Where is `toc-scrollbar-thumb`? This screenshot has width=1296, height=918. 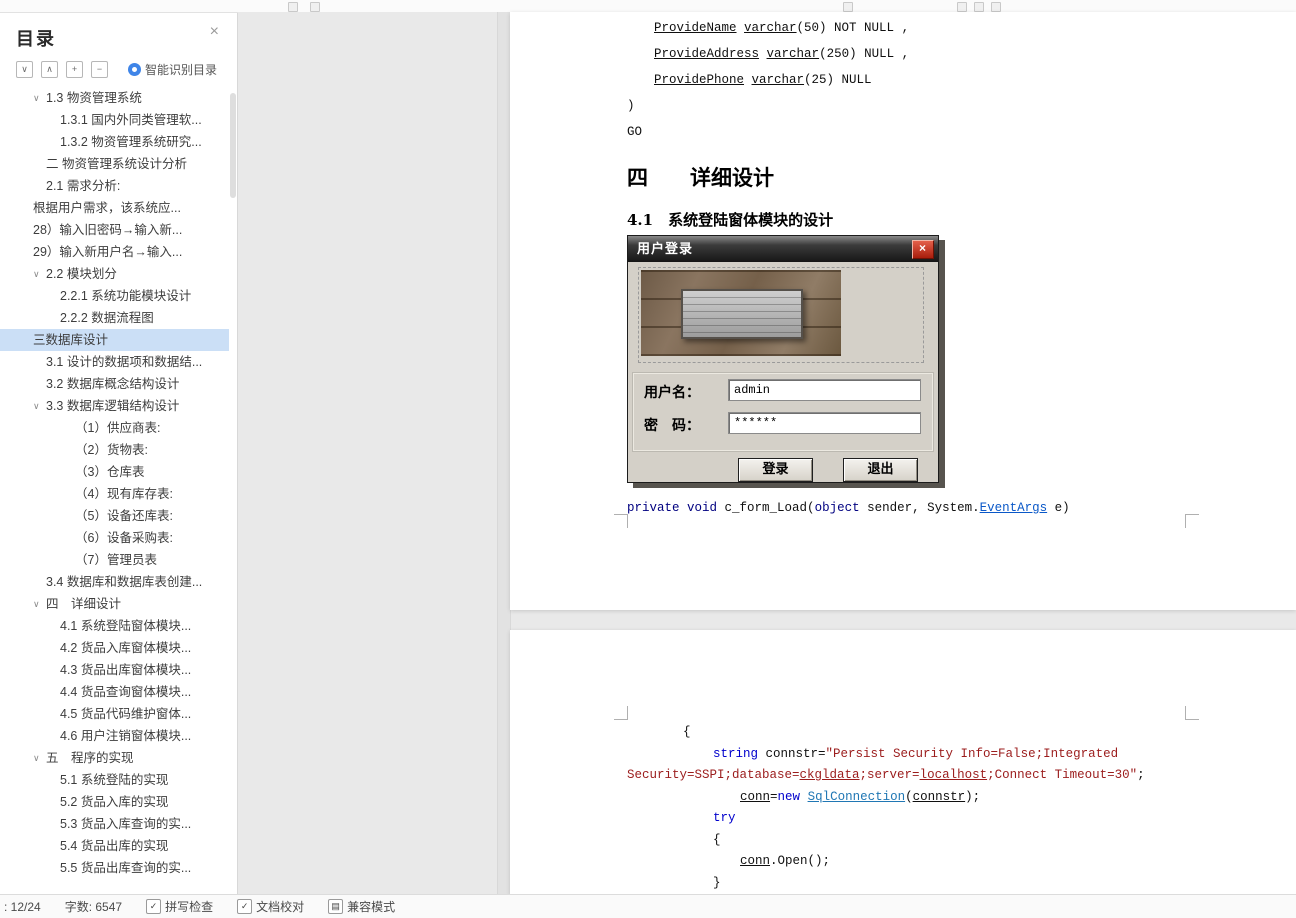 toc-scrollbar-thumb is located at coordinates (233, 145).